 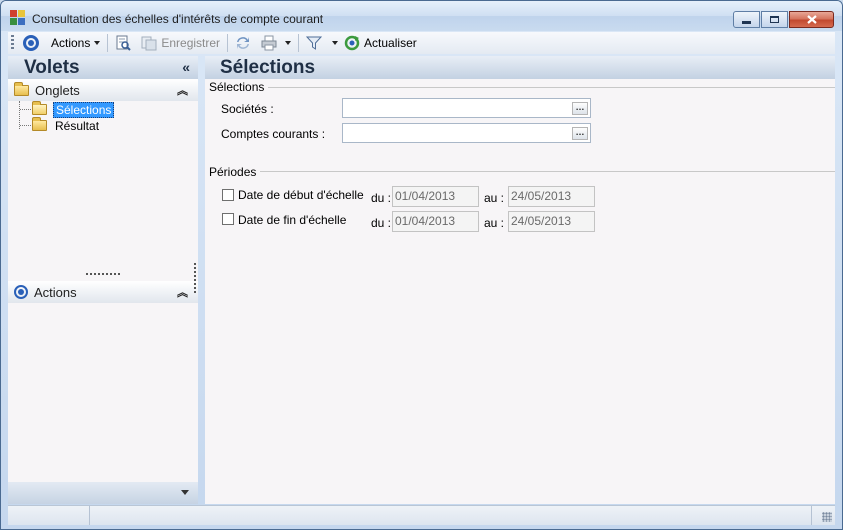 What do you see at coordinates (25, 115) in the screenshot?
I see `tree-lines` at bounding box center [25, 115].